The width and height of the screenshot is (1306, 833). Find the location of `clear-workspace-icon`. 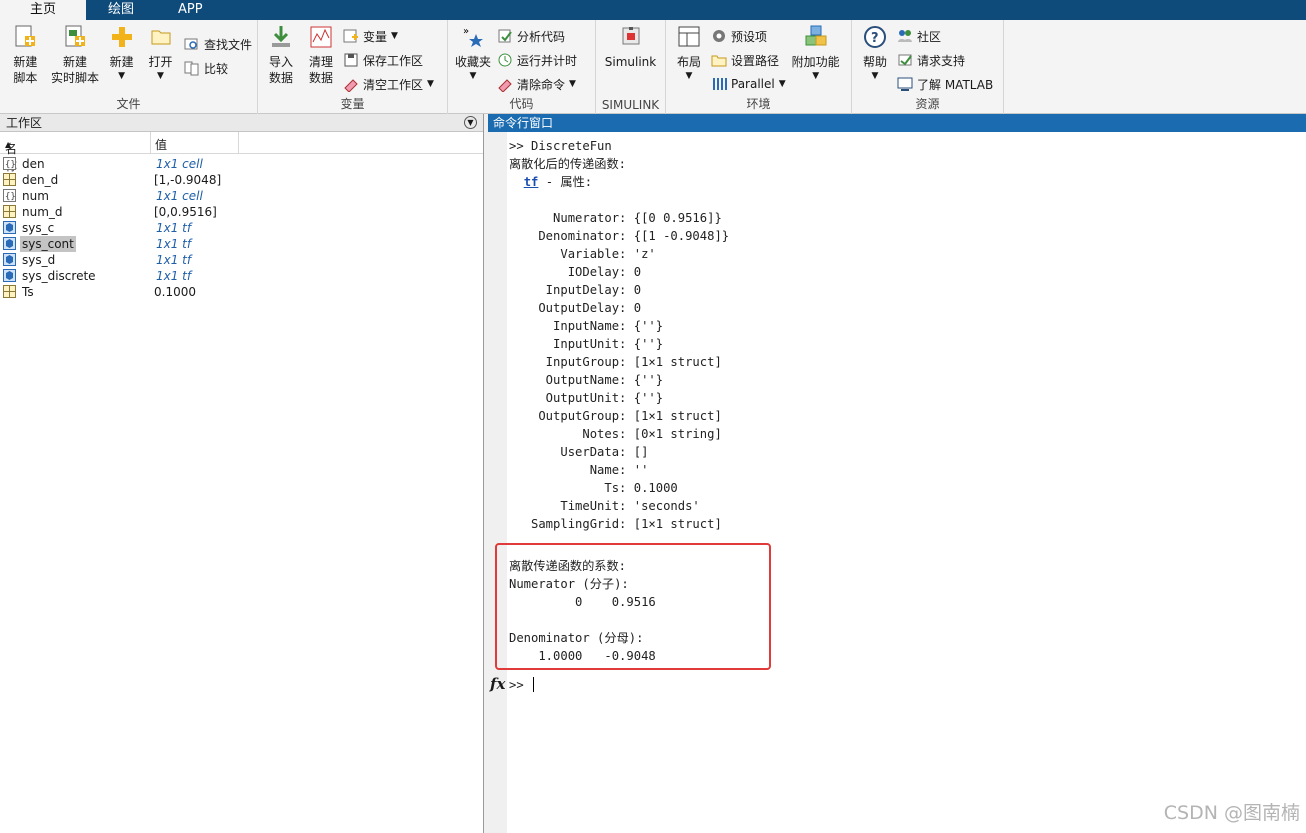

clear-workspace-icon is located at coordinates (351, 84).